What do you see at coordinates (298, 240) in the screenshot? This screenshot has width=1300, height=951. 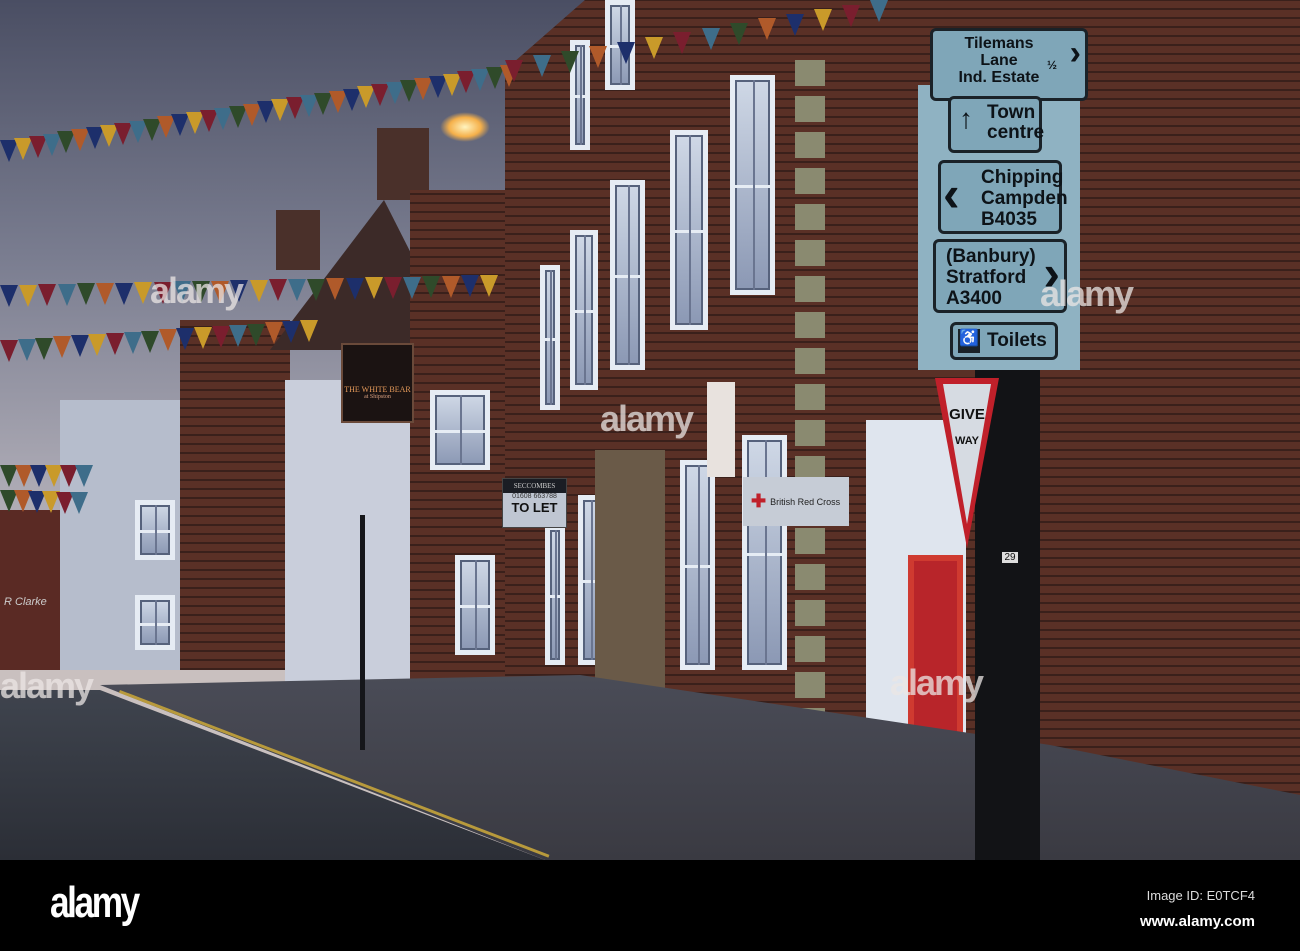 I see `chimney` at bounding box center [298, 240].